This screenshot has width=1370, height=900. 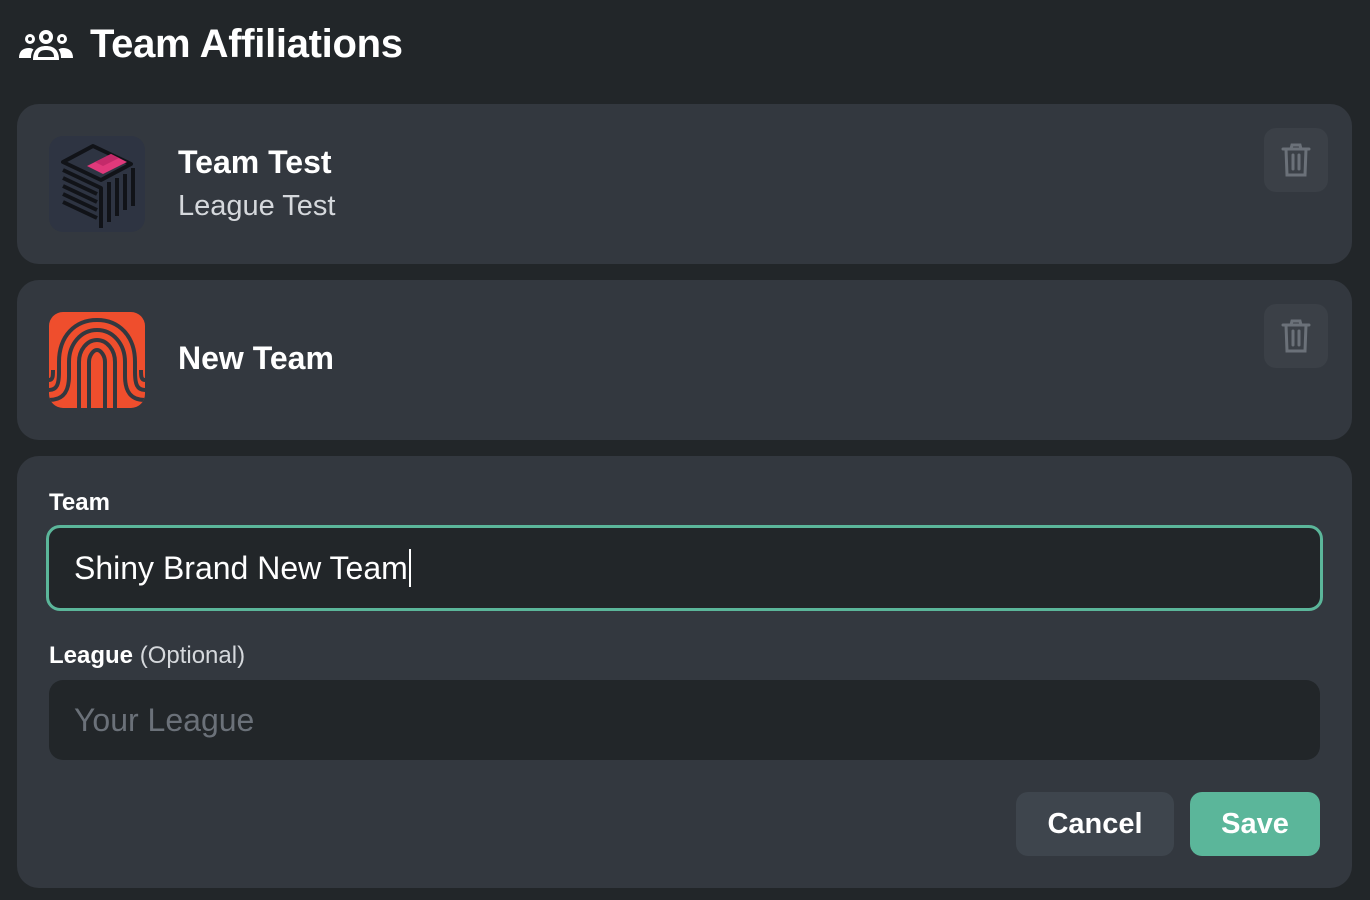 I want to click on team-name: Team Test, so click(x=255, y=162).